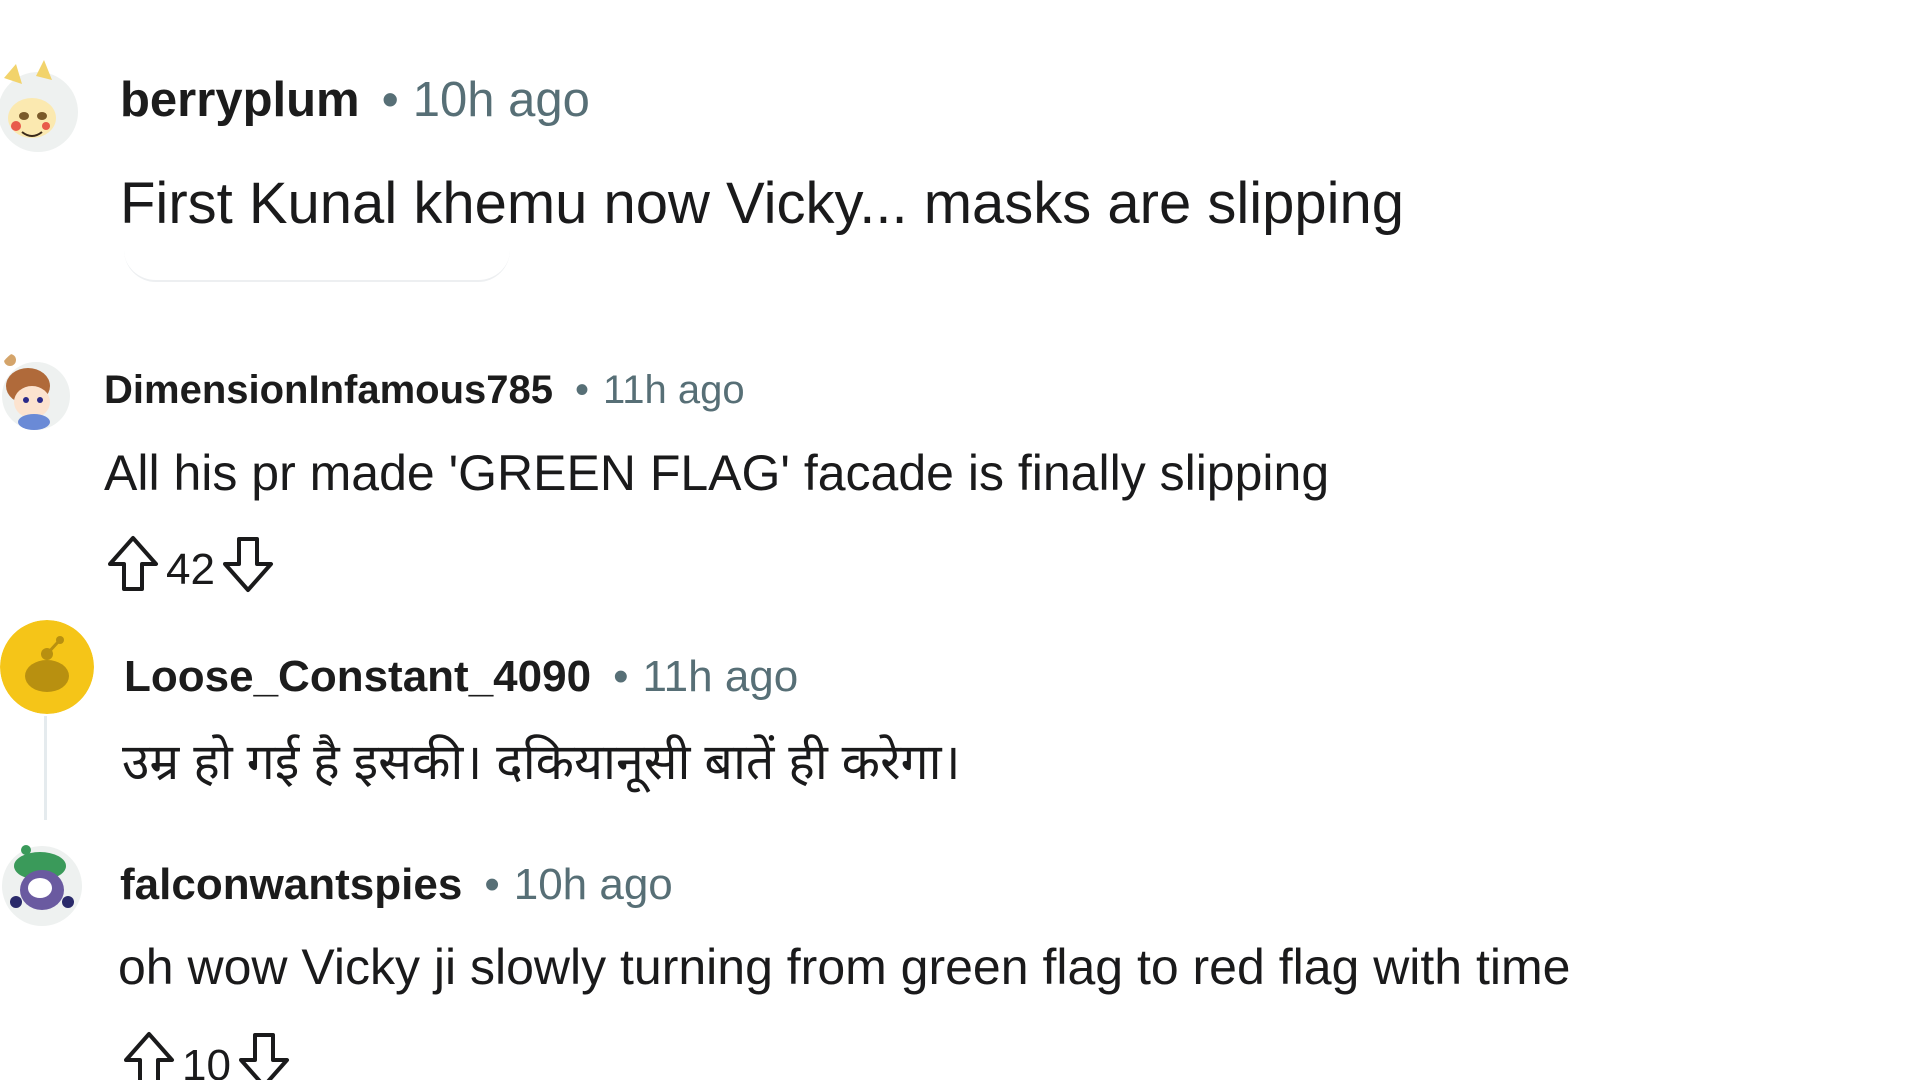 The image size is (1920, 1080). What do you see at coordinates (291, 885) in the screenshot?
I see `username: falconwantspies` at bounding box center [291, 885].